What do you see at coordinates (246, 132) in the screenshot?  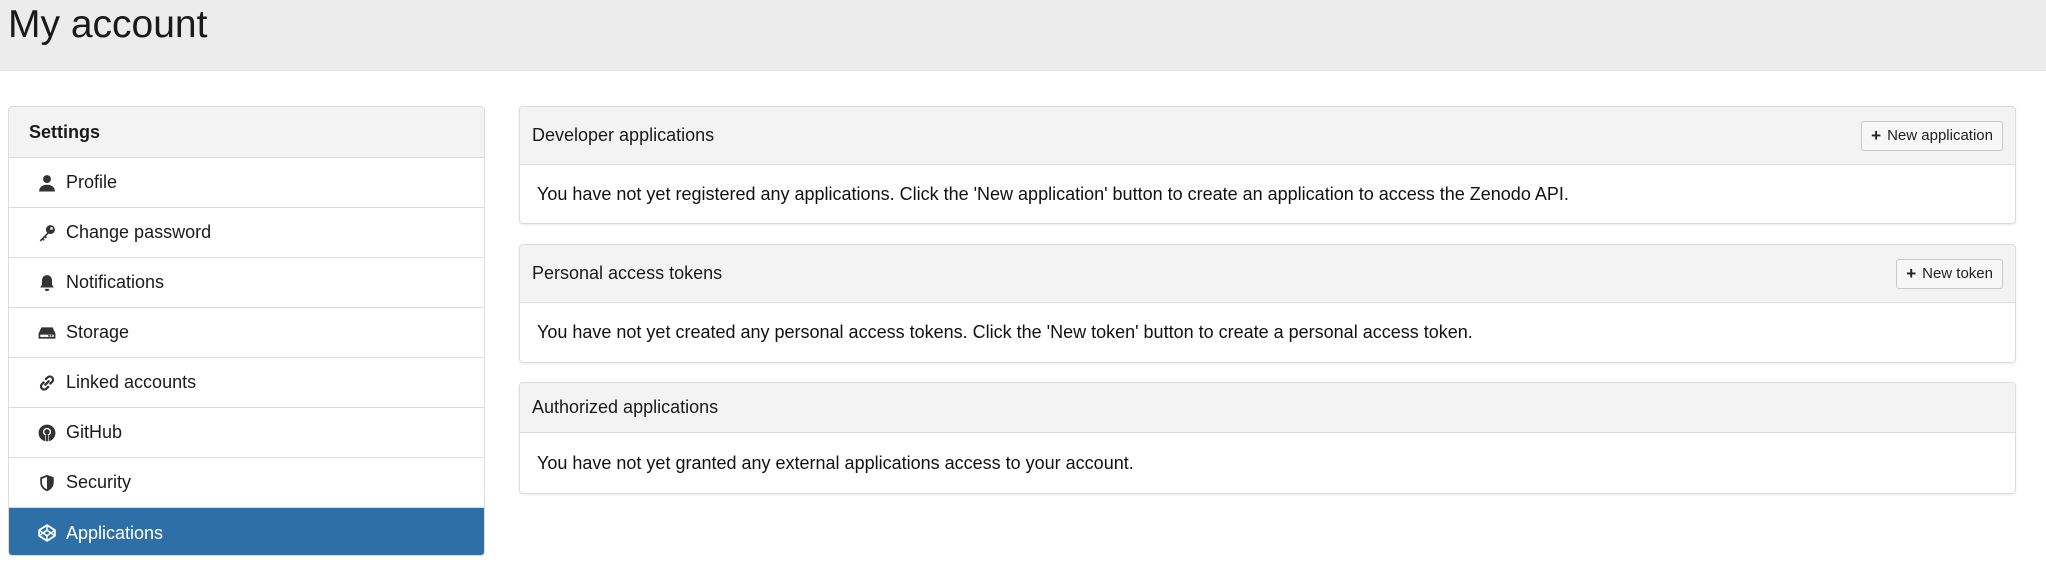 I see `sidebar-heading: Settings` at bounding box center [246, 132].